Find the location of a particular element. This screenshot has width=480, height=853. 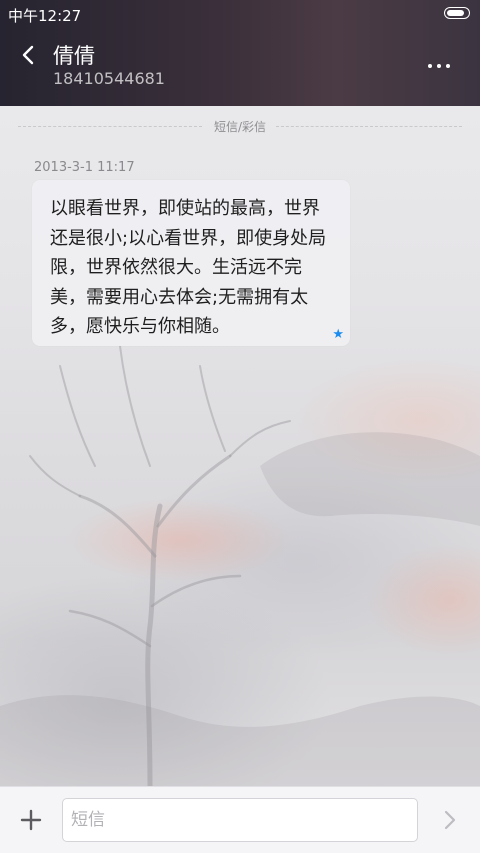

message-timestamp: 2013-3-1 11:17 is located at coordinates (84, 167).